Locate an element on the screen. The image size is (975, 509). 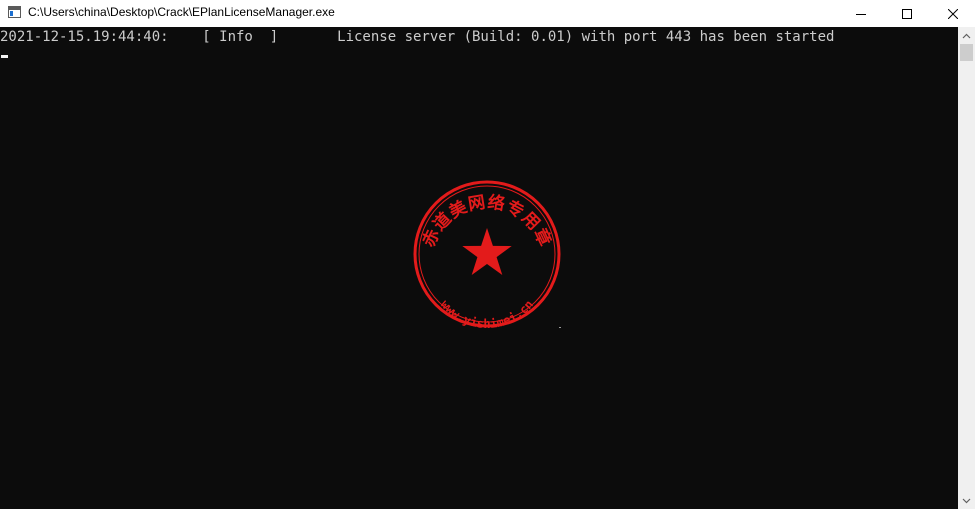
maximize-icon is located at coordinates (907, 13).